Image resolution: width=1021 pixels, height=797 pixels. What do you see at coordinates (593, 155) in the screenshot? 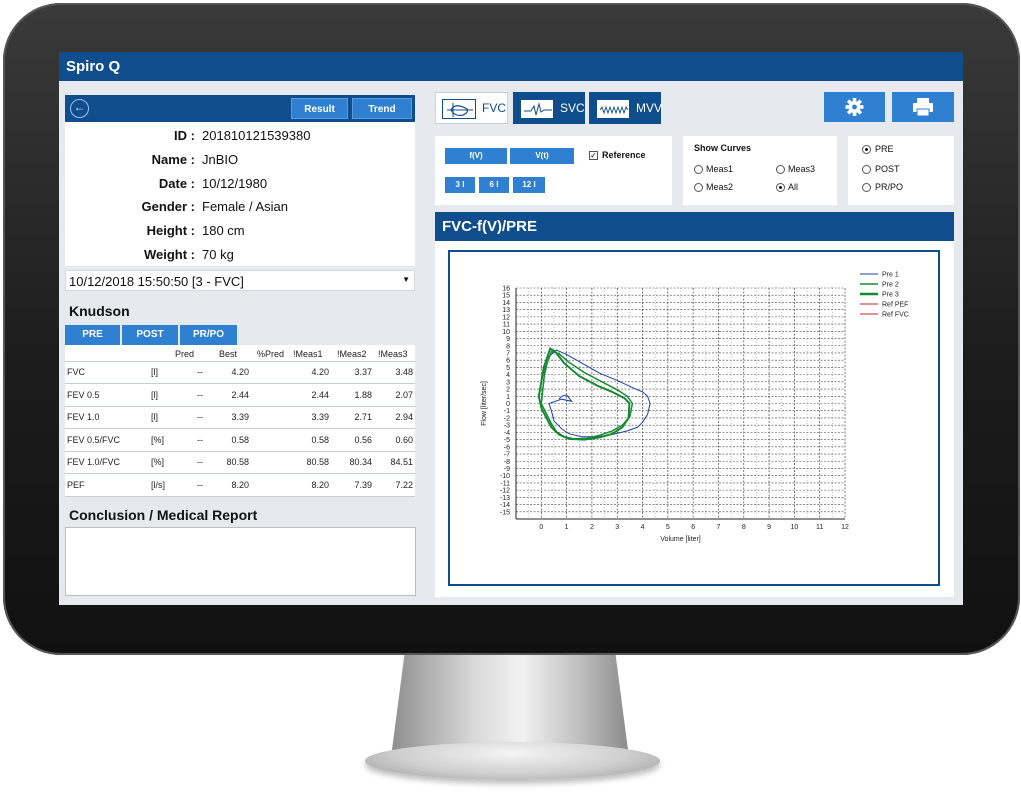
I see `reference-checkbox: ✓` at bounding box center [593, 155].